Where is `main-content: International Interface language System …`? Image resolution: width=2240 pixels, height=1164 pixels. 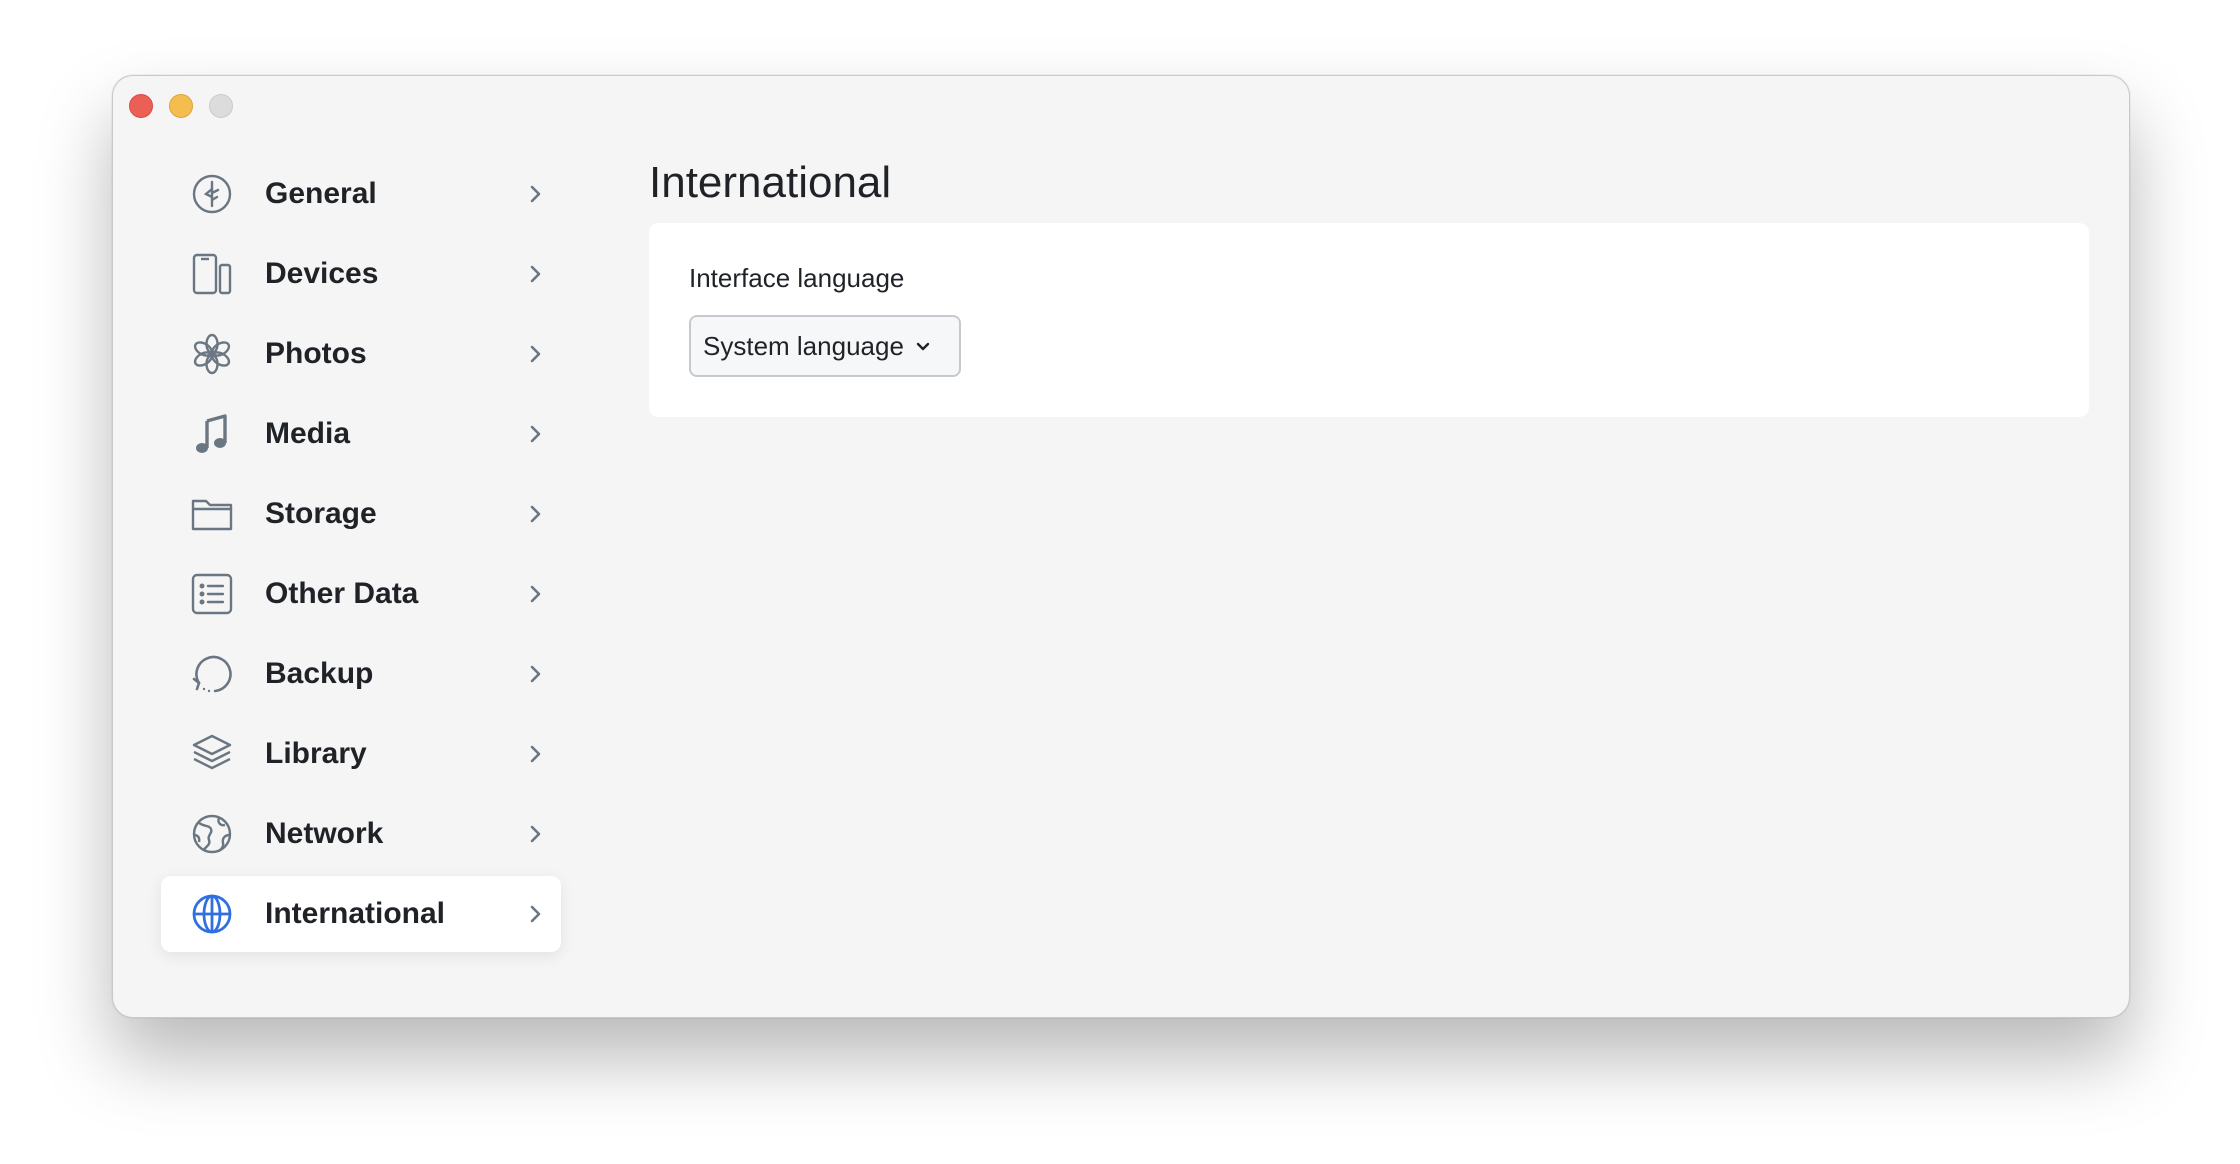
main-content: International Interface language System … is located at coordinates (1369, 286).